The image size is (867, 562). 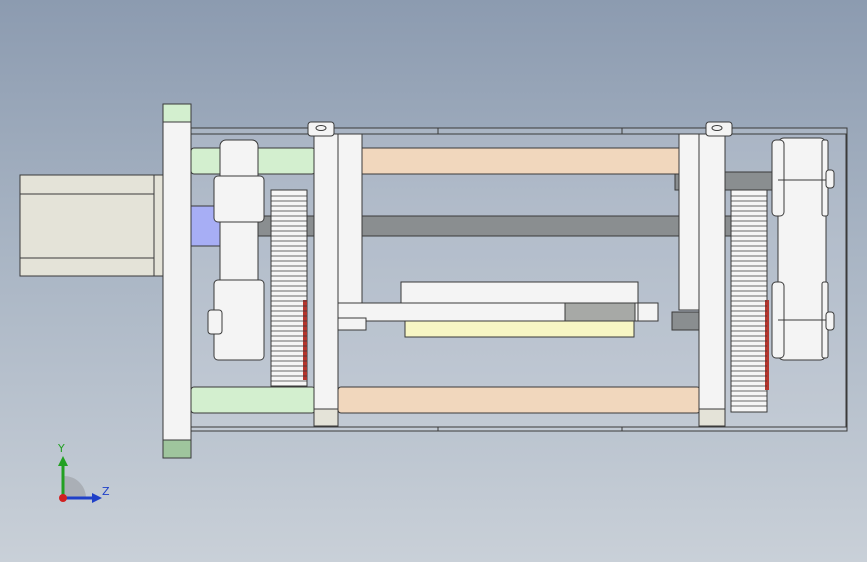 I want to click on left-spur-gear, so click(x=289, y=288).